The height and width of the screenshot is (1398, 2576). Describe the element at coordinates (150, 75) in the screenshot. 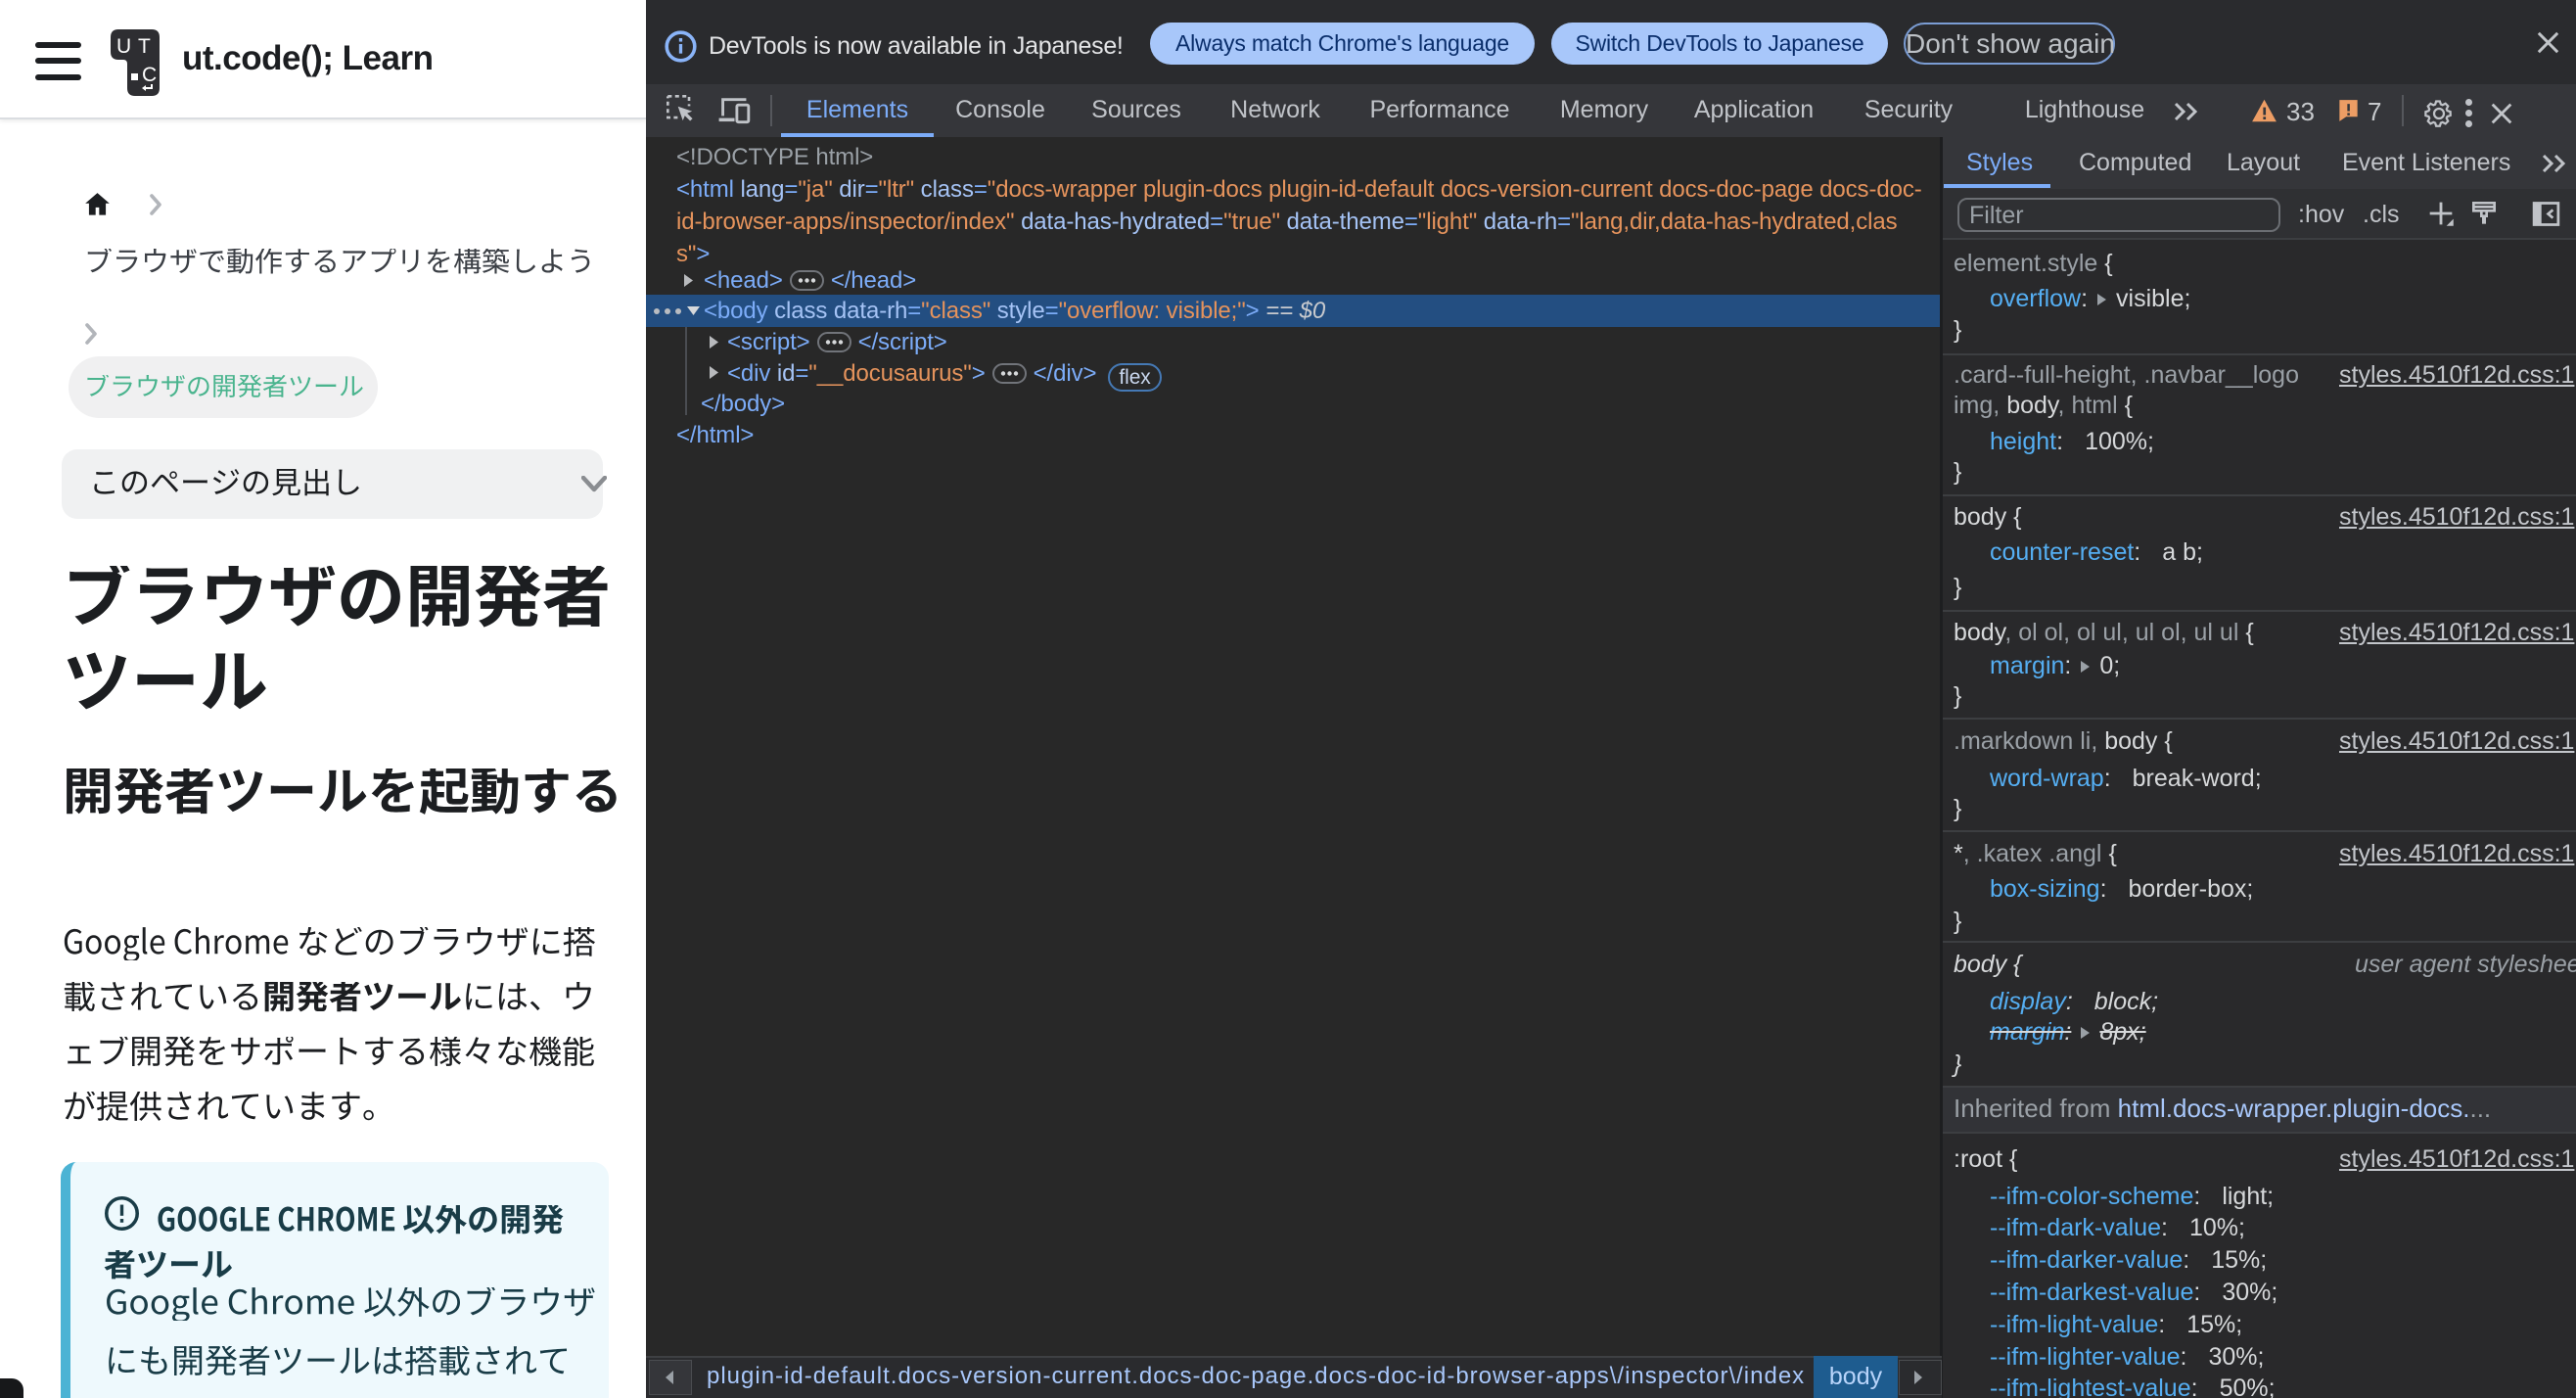

I see `svg-text: C` at that location.